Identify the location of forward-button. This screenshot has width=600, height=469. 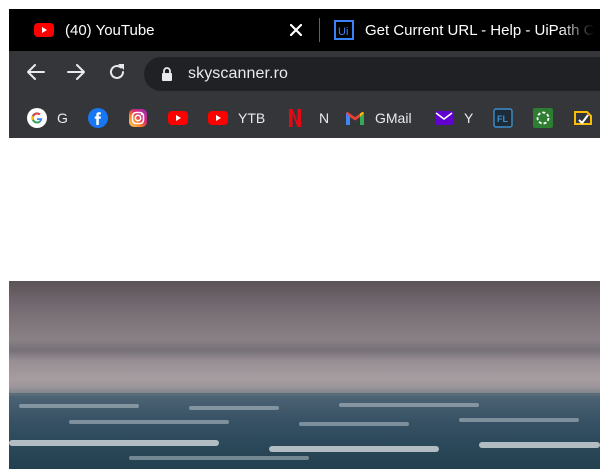
(76, 74).